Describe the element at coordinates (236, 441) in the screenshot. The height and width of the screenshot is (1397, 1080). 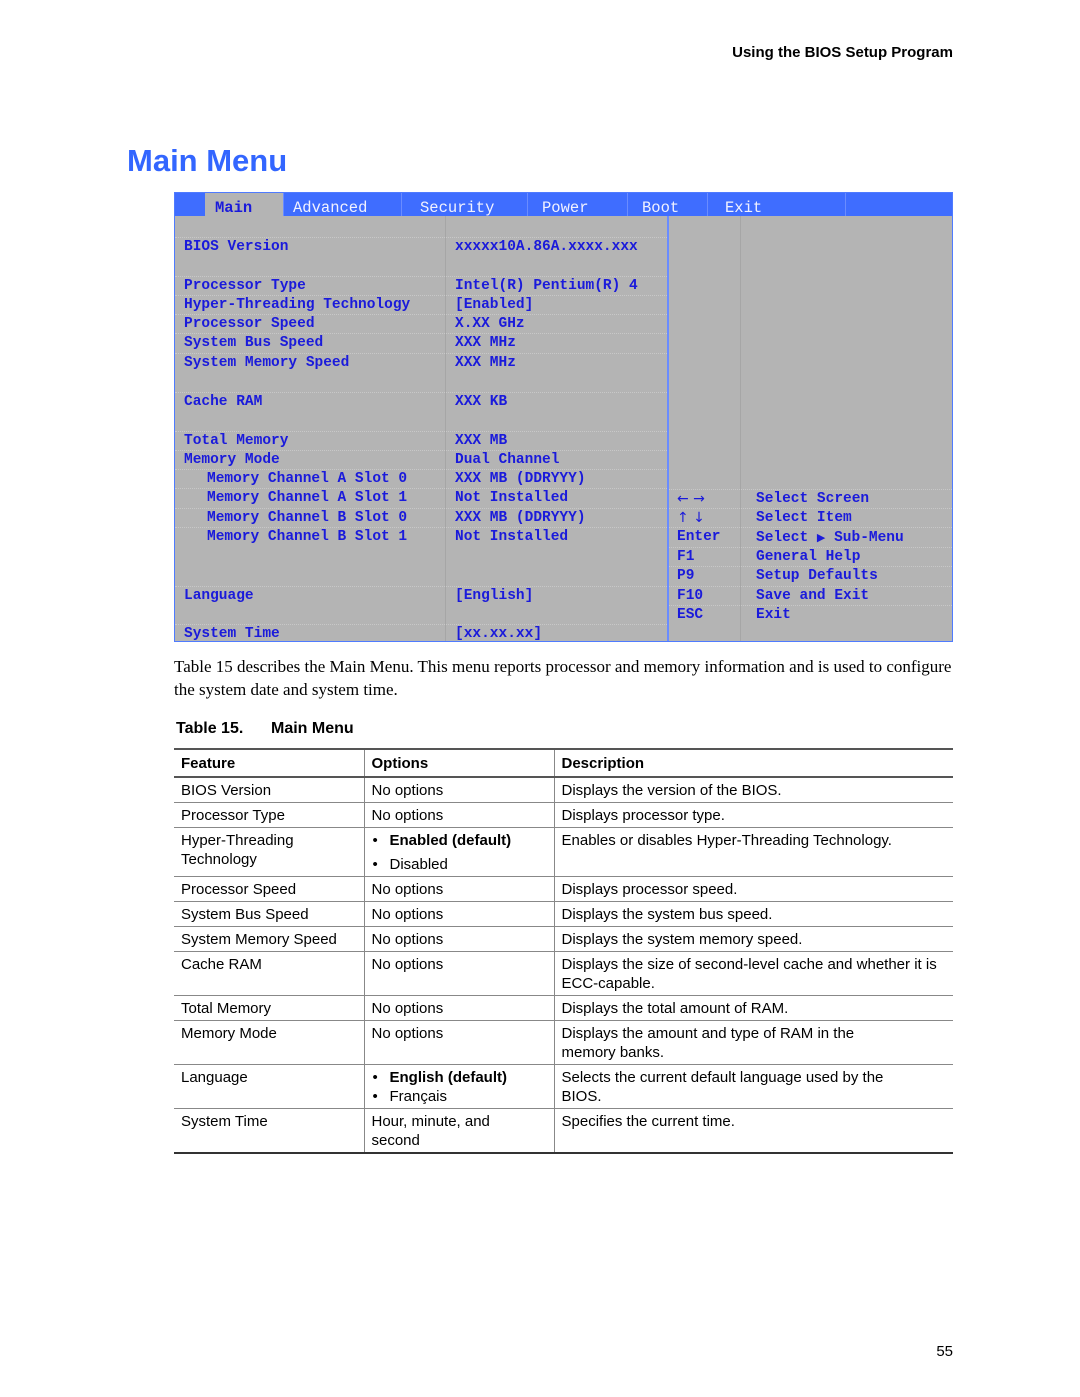
I see `item-label: Total Memory` at that location.